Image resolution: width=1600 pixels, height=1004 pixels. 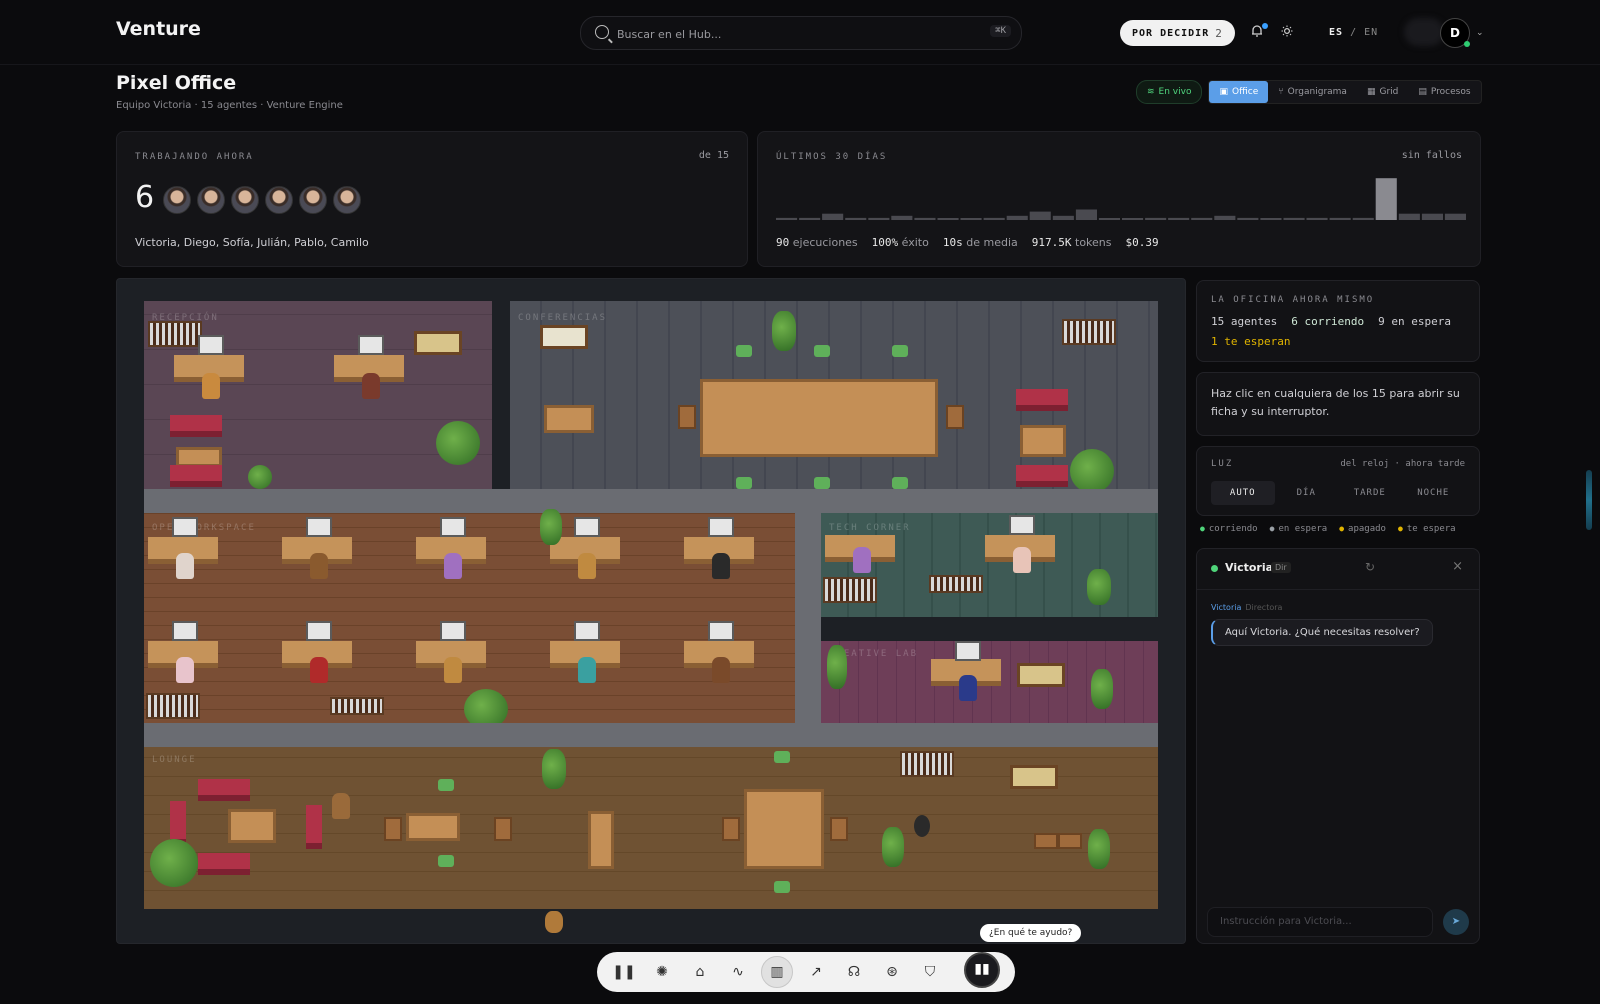 I want to click on room-tech-corner: TECH CORNER, so click(x=989, y=565).